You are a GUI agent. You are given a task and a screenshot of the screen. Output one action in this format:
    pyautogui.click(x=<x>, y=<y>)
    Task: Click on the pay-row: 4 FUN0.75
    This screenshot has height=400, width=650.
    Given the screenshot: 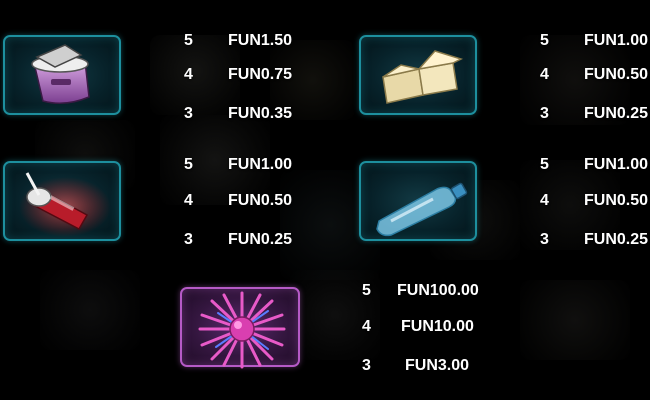 What is the action you would take?
    pyautogui.click(x=244, y=75)
    